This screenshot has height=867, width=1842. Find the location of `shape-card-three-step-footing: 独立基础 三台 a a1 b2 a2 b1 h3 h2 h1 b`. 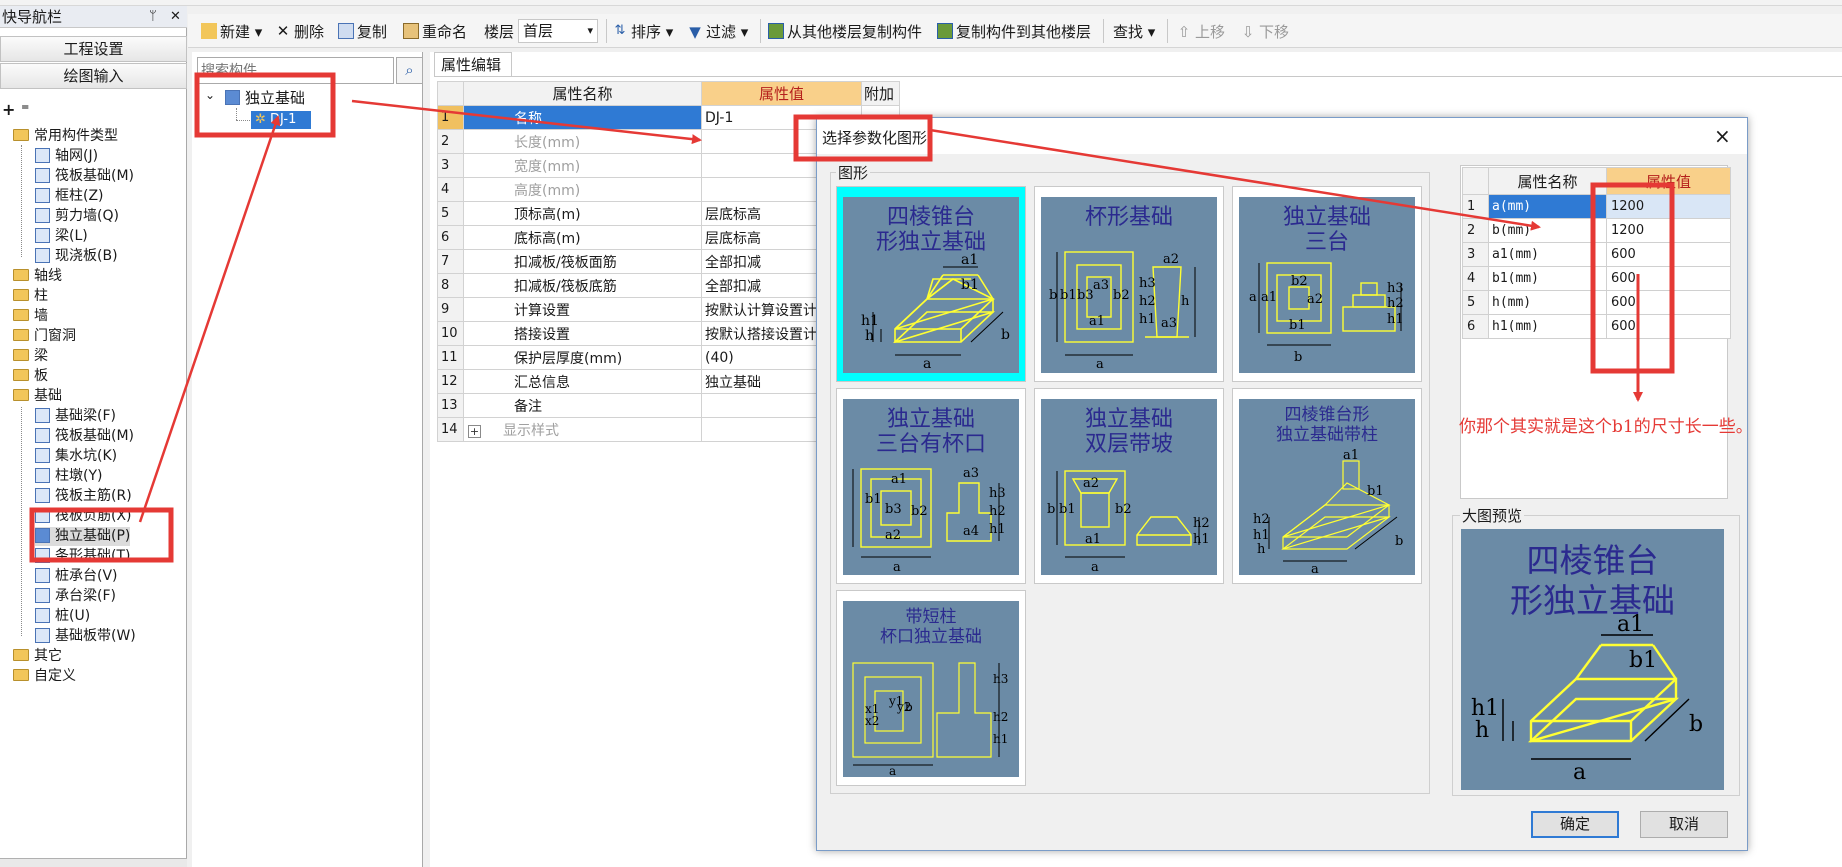

shape-card-three-step-footing: 独立基础 三台 a a1 b2 a2 b1 h3 h2 h1 b is located at coordinates (1327, 284).